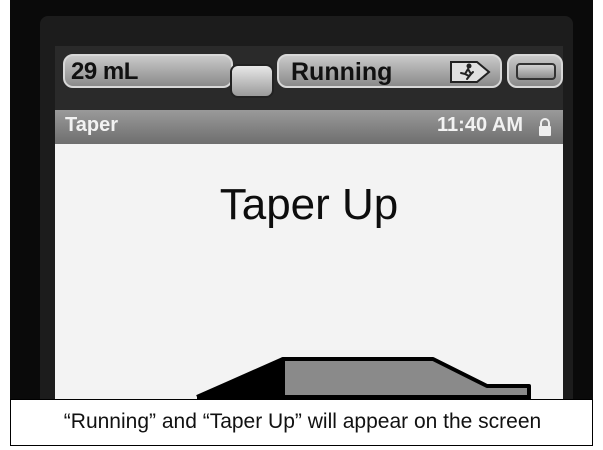 Image resolution: width=603 pixels, height=450 pixels. I want to click on syringe-icon, so click(252, 81).